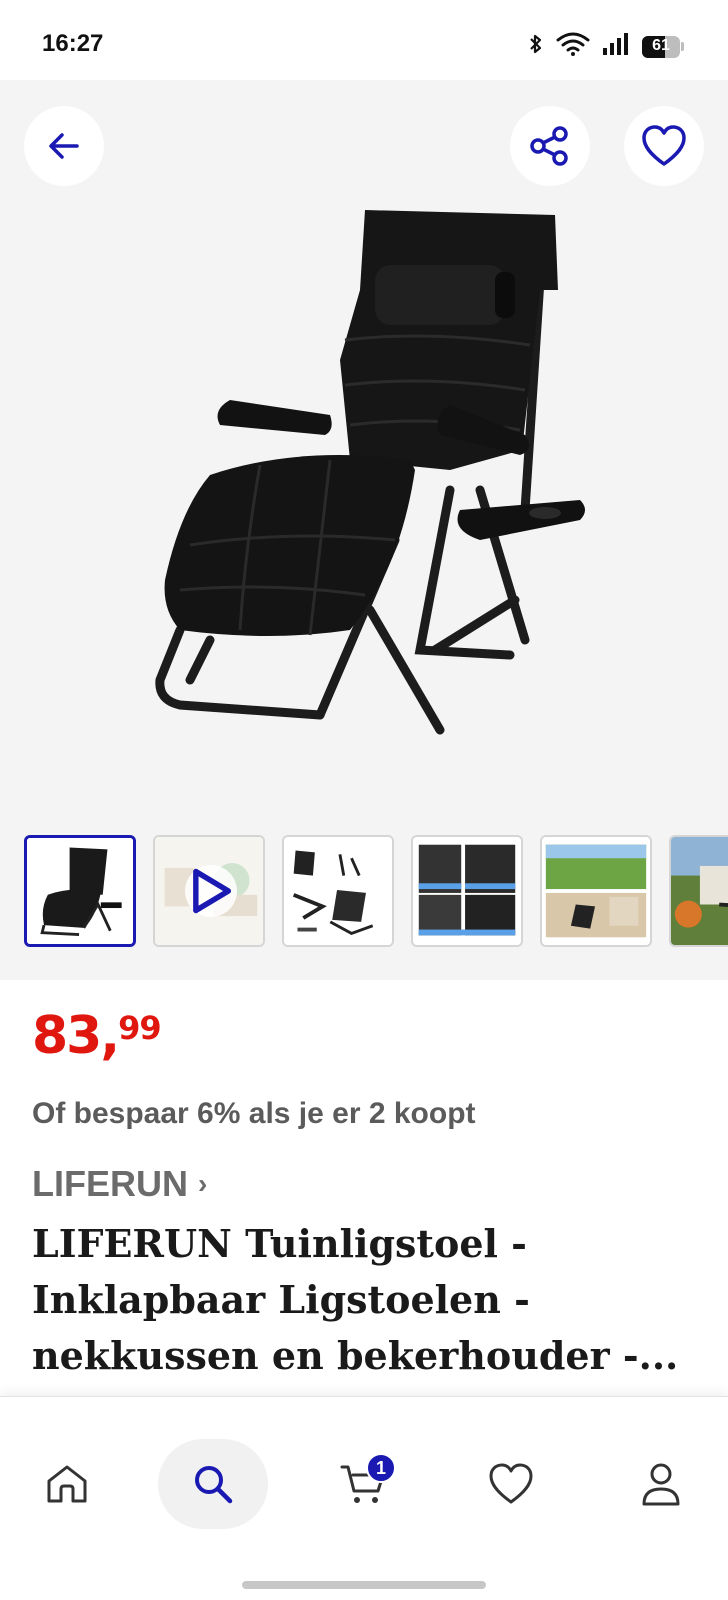  I want to click on chevron-right-icon: ›, so click(203, 1183).